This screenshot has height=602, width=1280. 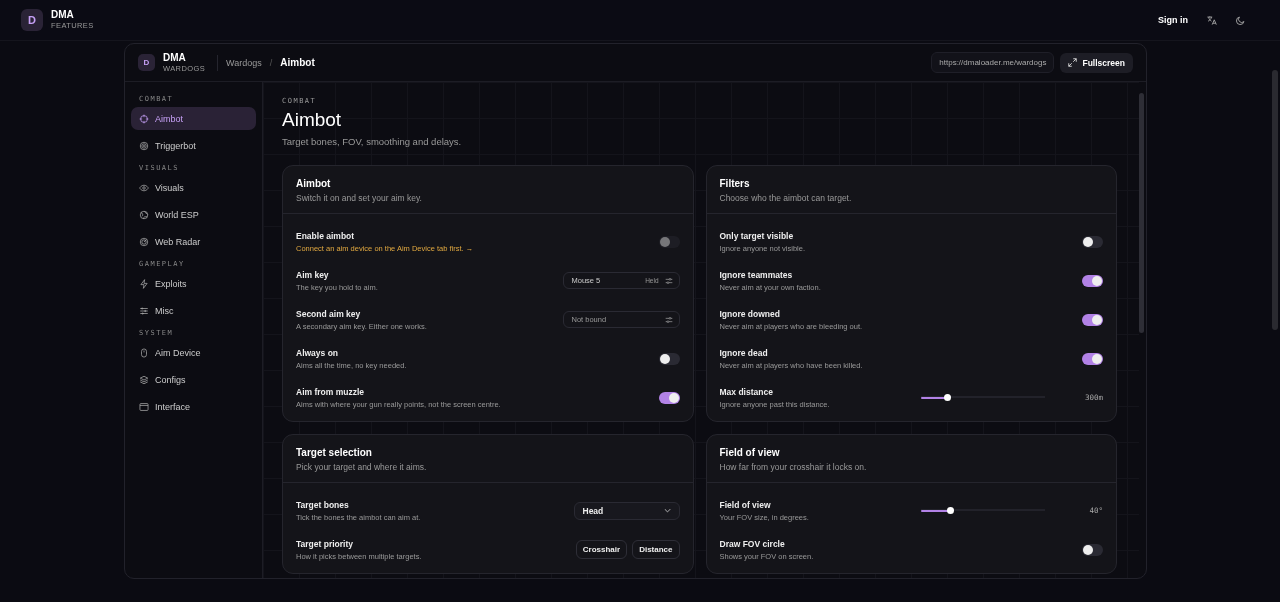 What do you see at coordinates (193, 352) in the screenshot?
I see `sidebar-item: Aim Device` at bounding box center [193, 352].